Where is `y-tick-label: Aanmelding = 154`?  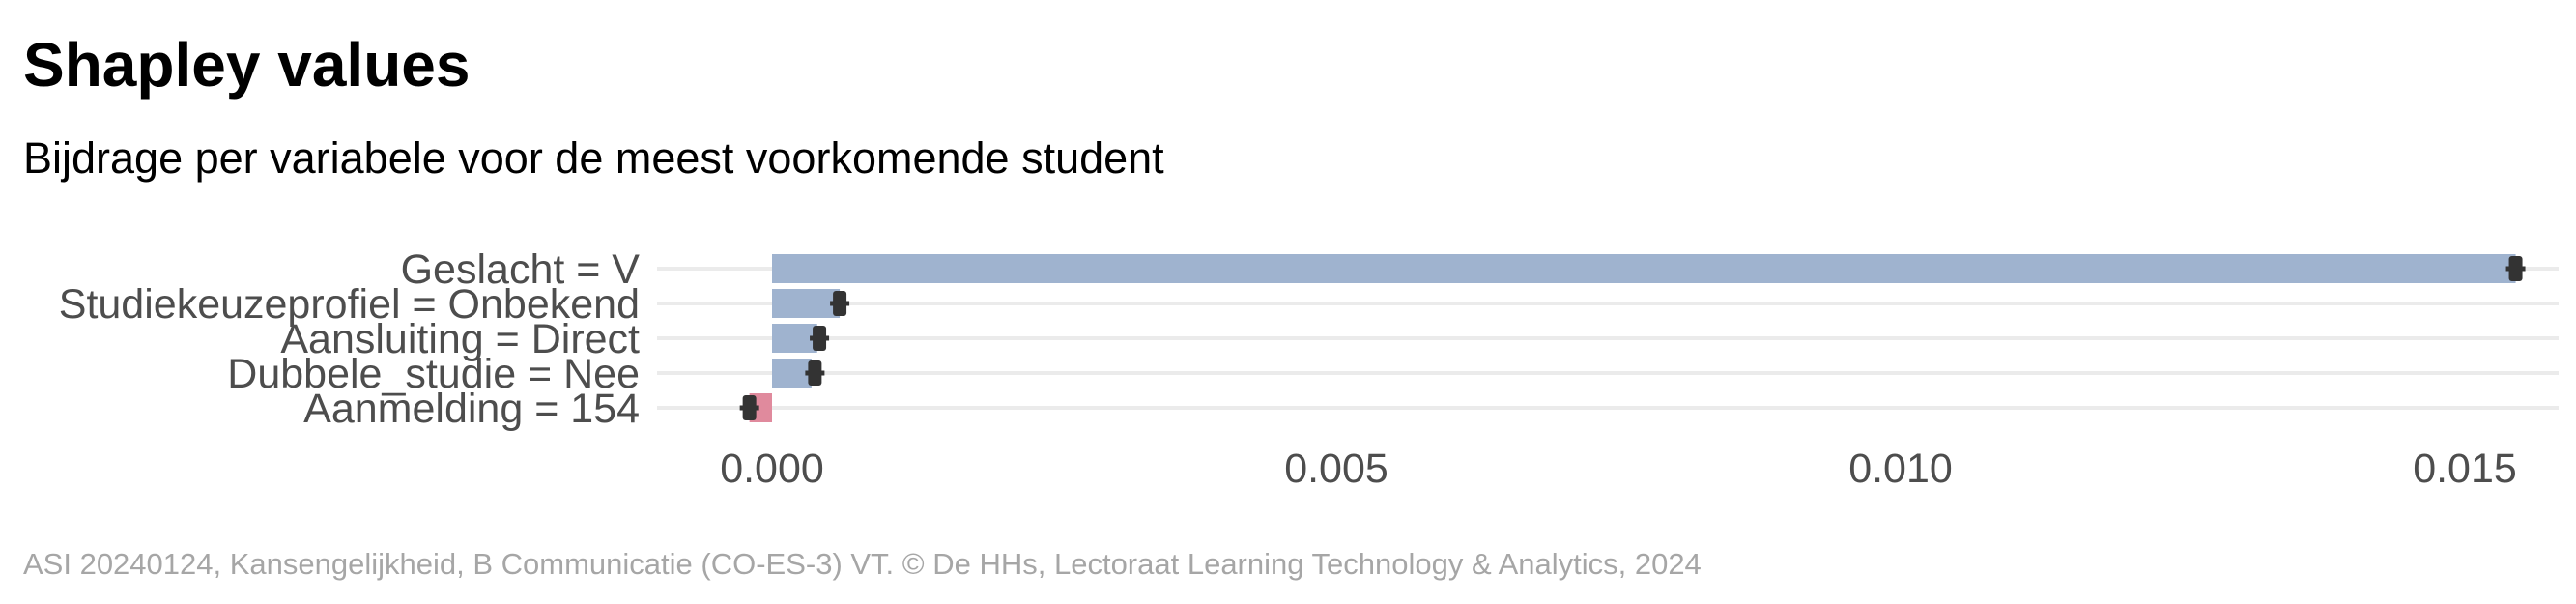 y-tick-label: Aanmelding = 154 is located at coordinates (472, 409).